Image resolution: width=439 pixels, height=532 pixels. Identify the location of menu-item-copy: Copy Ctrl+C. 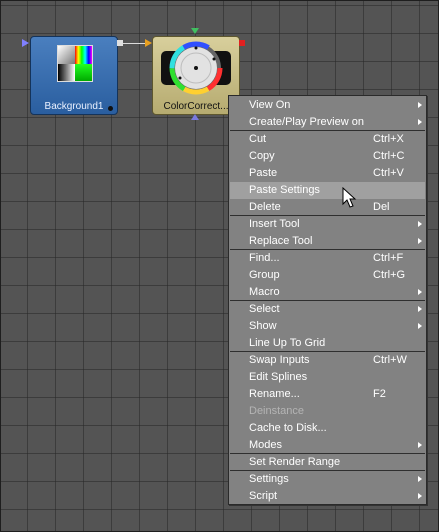
(327, 156).